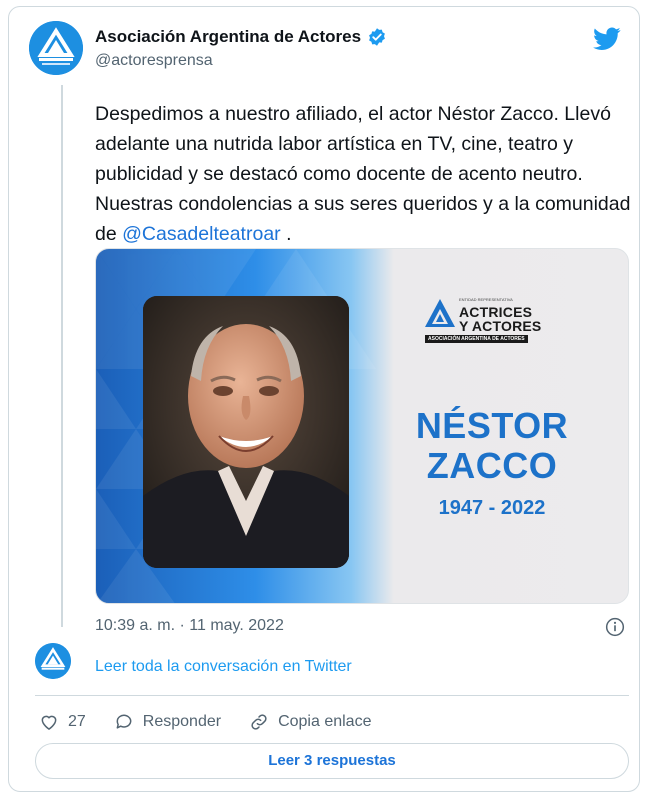 The image size is (653, 800). Describe the element at coordinates (440, 313) in the screenshot. I see `actores-triangle-icon` at that location.